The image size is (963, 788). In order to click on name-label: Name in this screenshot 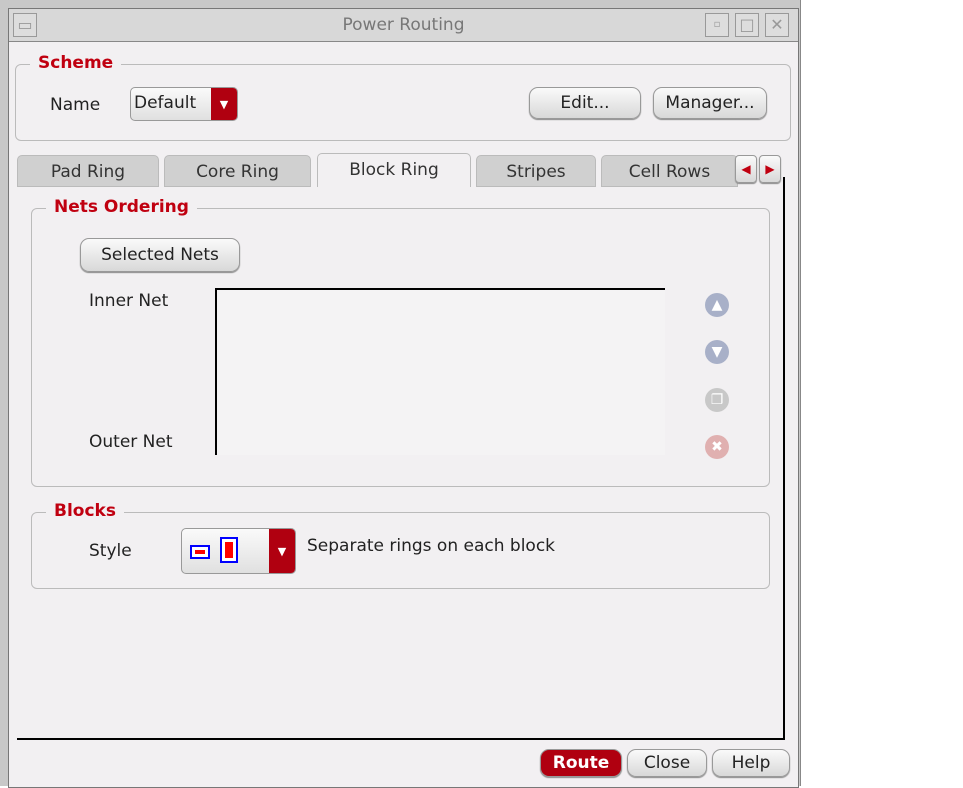, I will do `click(75, 105)`.